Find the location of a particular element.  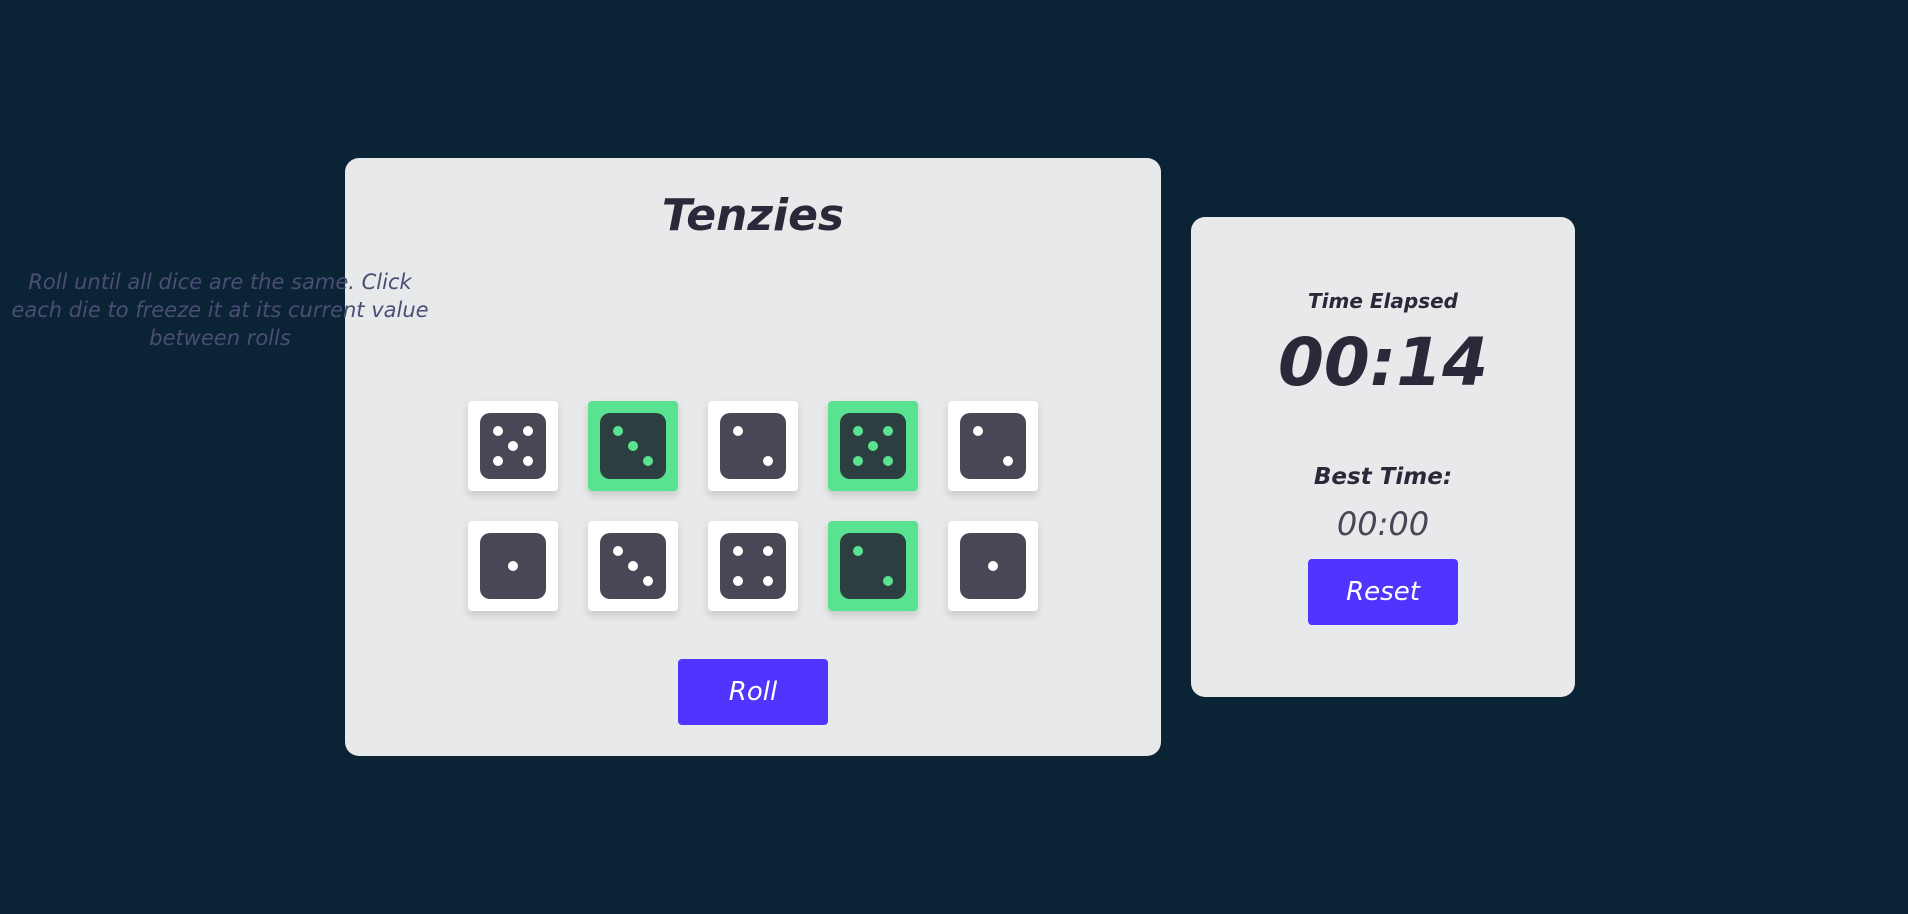

reset-button: Reset is located at coordinates (1383, 592).